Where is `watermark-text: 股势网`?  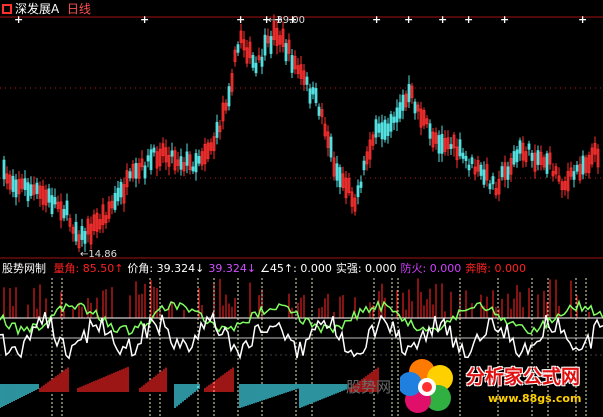
watermark-text: 股势网 is located at coordinates (369, 387).